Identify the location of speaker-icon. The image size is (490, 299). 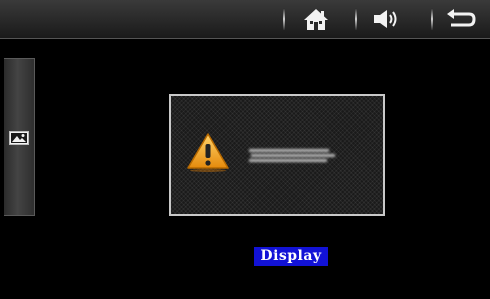
(385, 19).